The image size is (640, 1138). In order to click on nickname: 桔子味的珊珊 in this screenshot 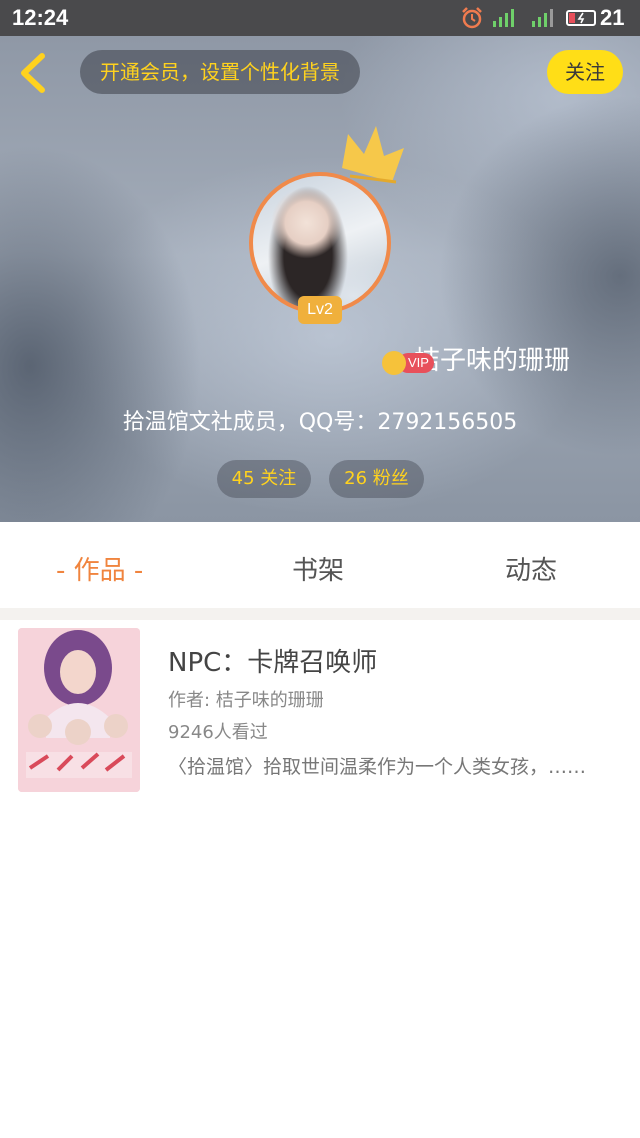, I will do `click(285, 358)`.